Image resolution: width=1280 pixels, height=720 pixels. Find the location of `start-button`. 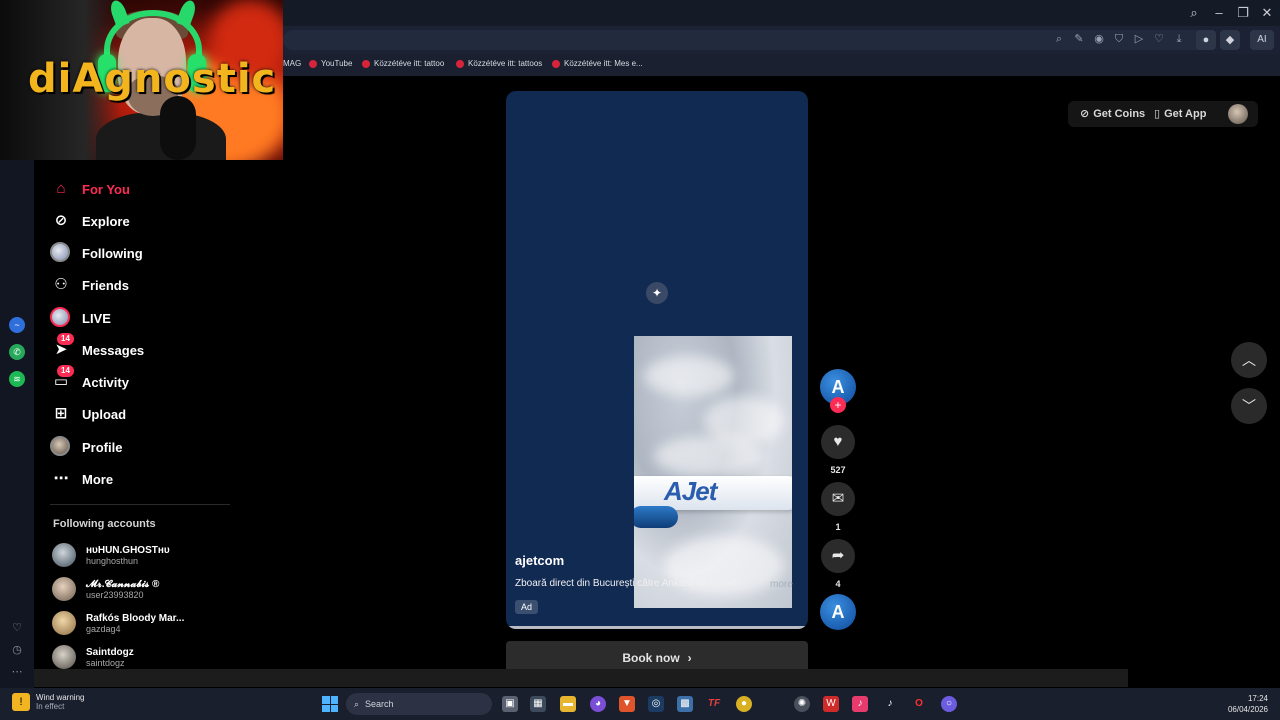

start-button is located at coordinates (330, 704).